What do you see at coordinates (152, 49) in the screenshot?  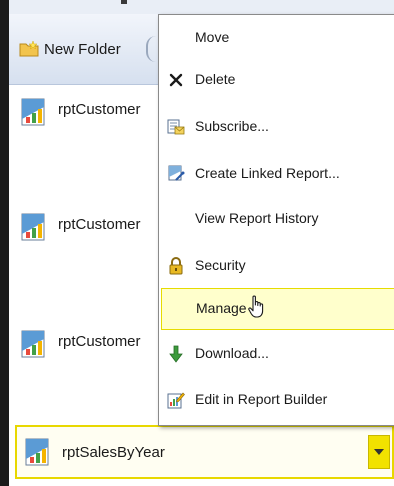 I see `toolbar-separator` at bounding box center [152, 49].